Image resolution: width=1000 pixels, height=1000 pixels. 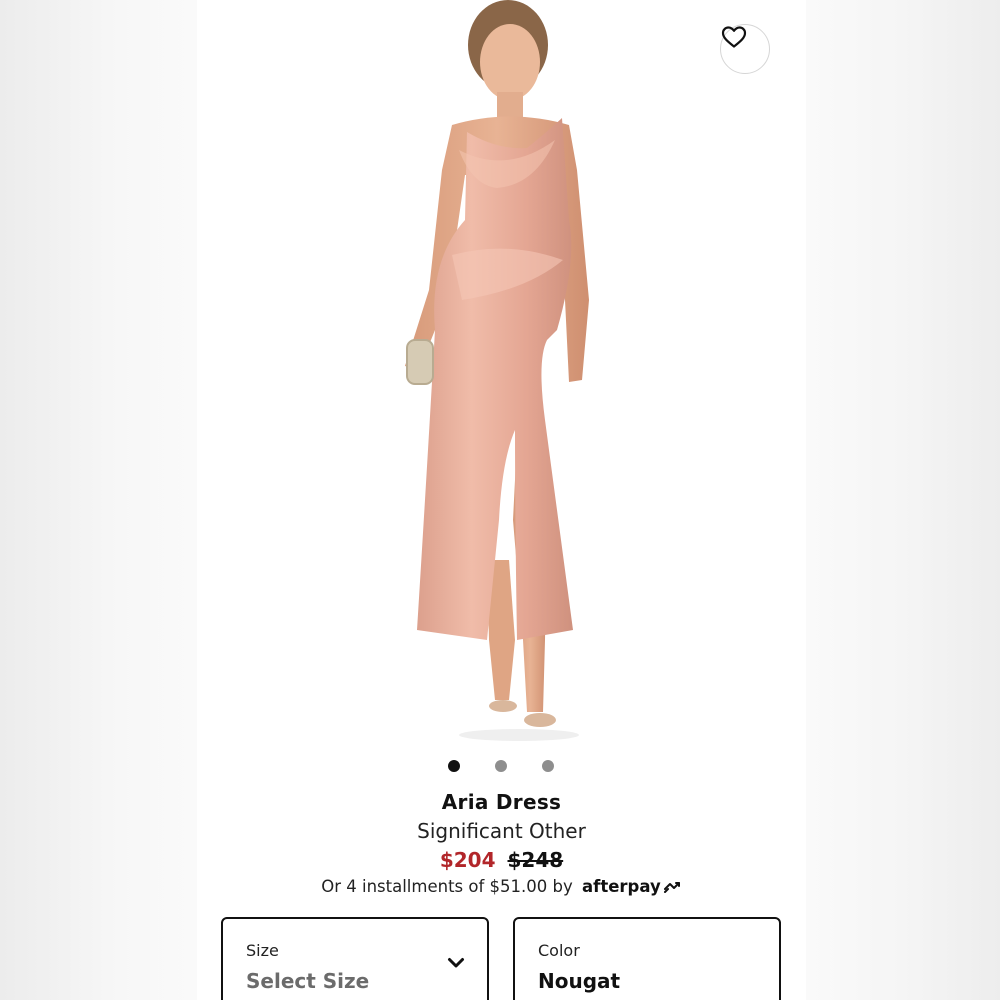 I want to click on product-brand: Significant Other, so click(x=501, y=831).